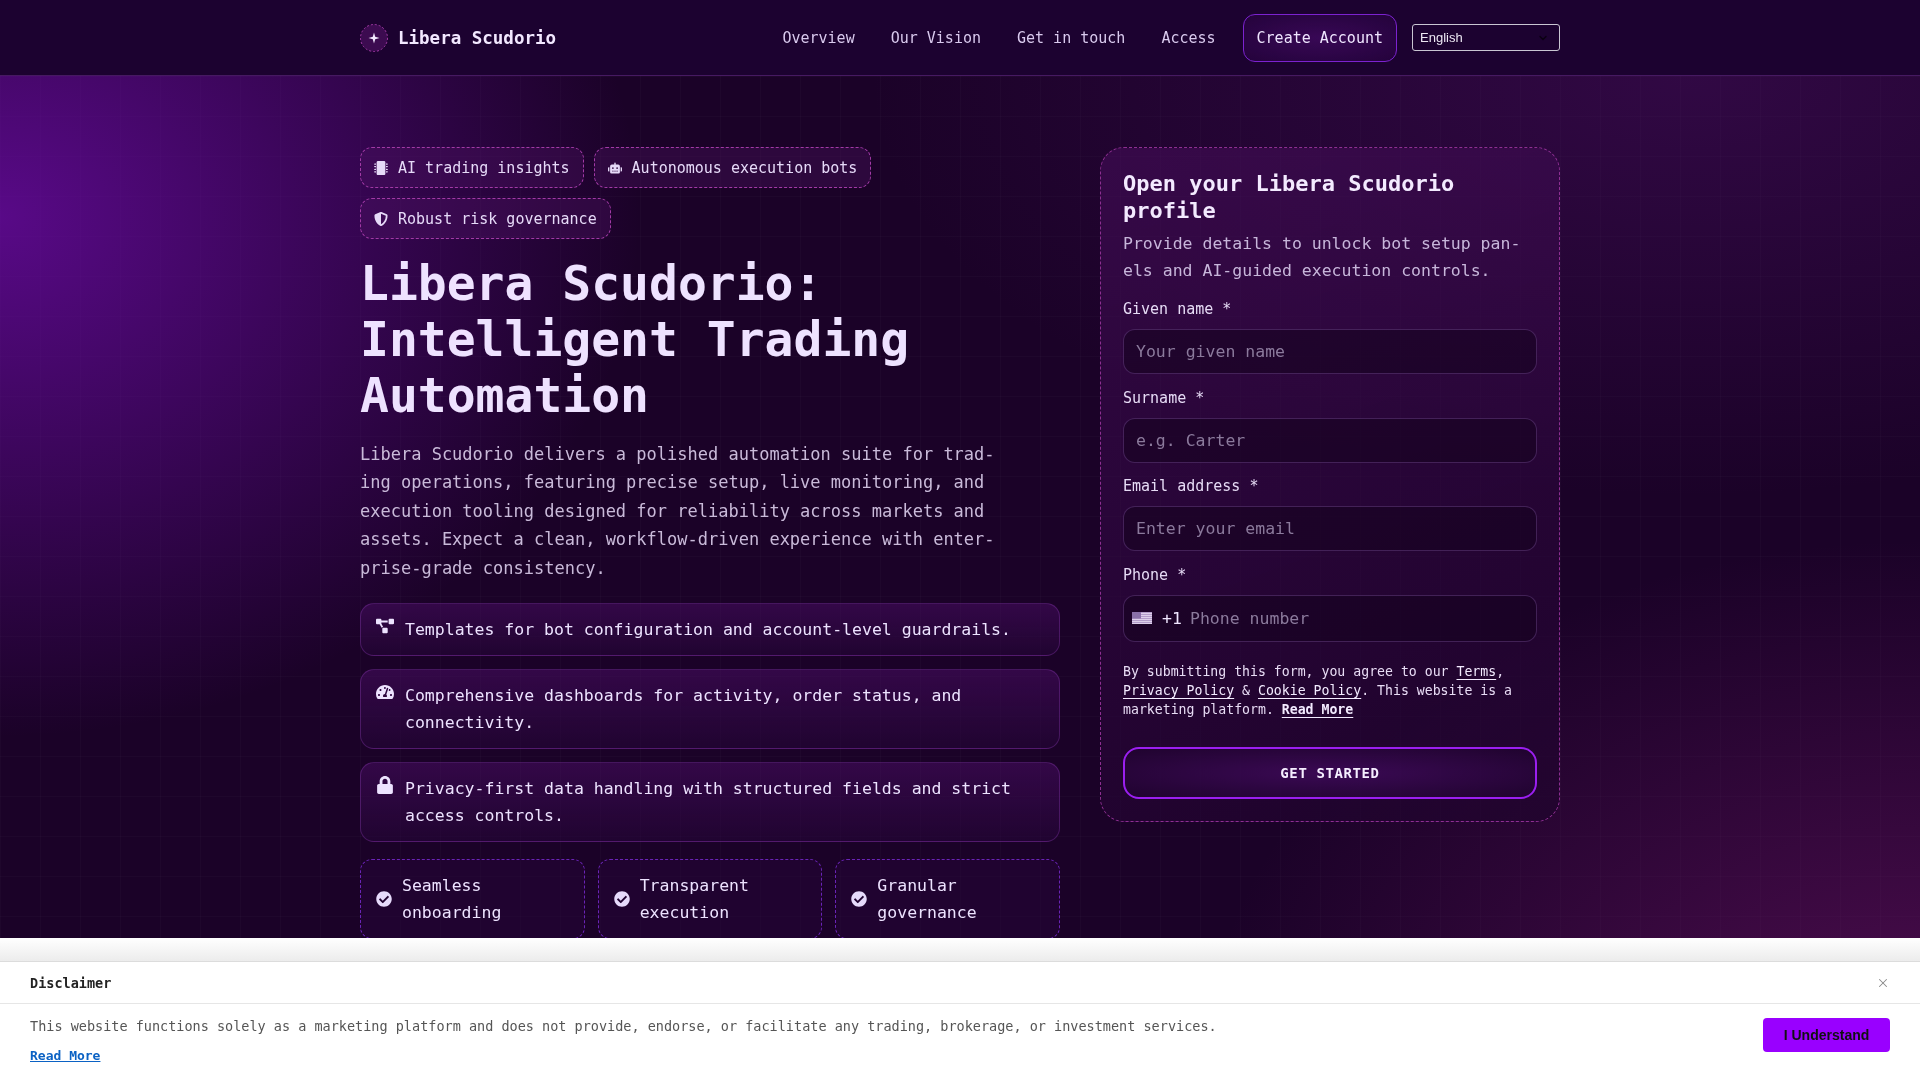 The height and width of the screenshot is (1080, 1920). Describe the element at coordinates (623, 1026) in the screenshot. I see `disclaimer-text: This website functions solely as a marketing platform and does not provide, endorse, or facilitate any trading, brokerage, or investment services.` at that location.